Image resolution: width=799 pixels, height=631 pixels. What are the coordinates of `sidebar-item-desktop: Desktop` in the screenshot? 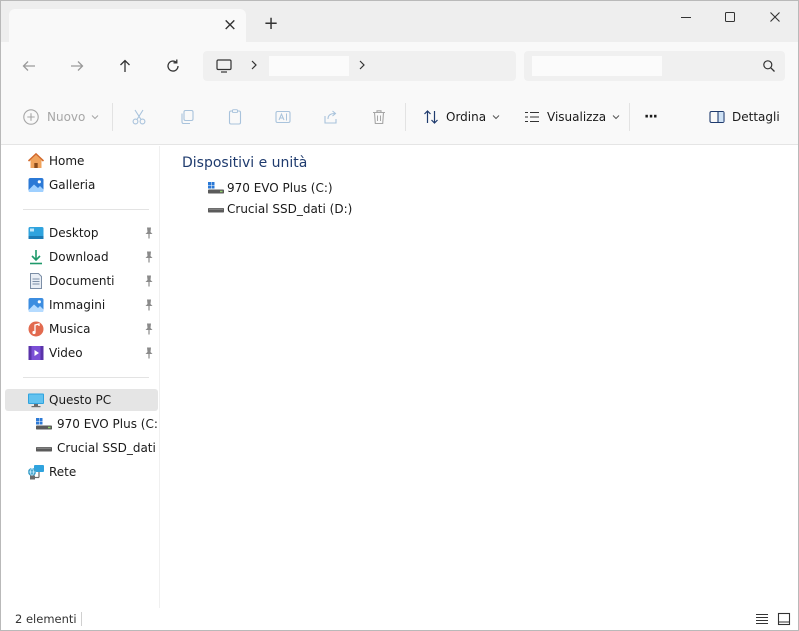 It's located at (81, 233).